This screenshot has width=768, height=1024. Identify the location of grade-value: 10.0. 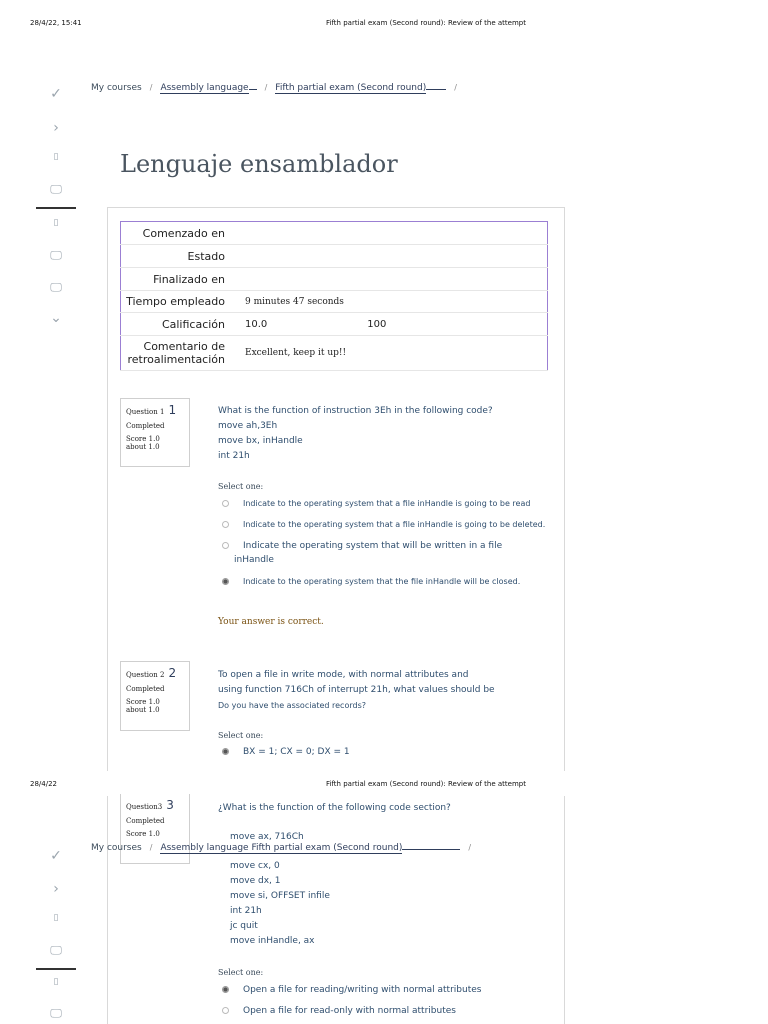
(256, 324).